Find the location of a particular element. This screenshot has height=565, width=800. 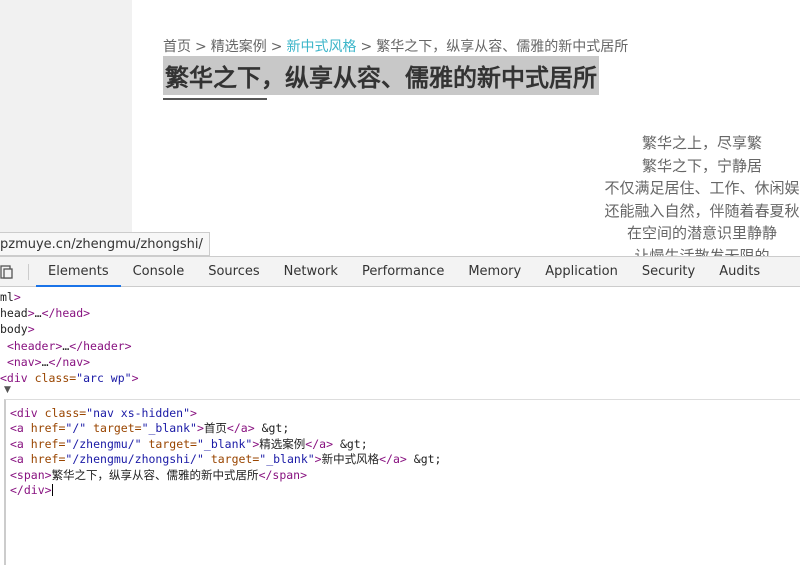

article-line: 繁华之上，尽享繁 is located at coordinates (701, 143).